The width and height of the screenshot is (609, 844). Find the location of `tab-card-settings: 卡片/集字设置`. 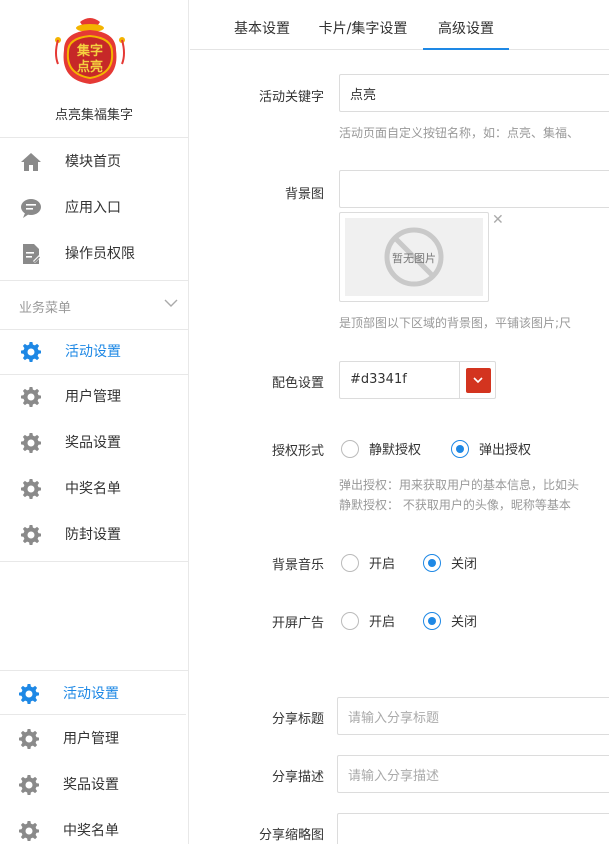

tab-card-settings: 卡片/集字设置 is located at coordinates (363, 25).